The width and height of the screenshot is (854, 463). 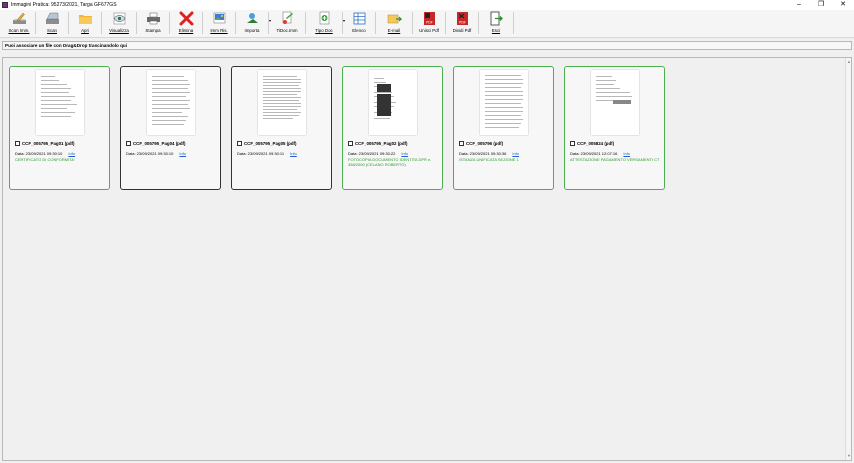 What do you see at coordinates (186, 23) in the screenshot?
I see `elimina-button: Elimina` at bounding box center [186, 23].